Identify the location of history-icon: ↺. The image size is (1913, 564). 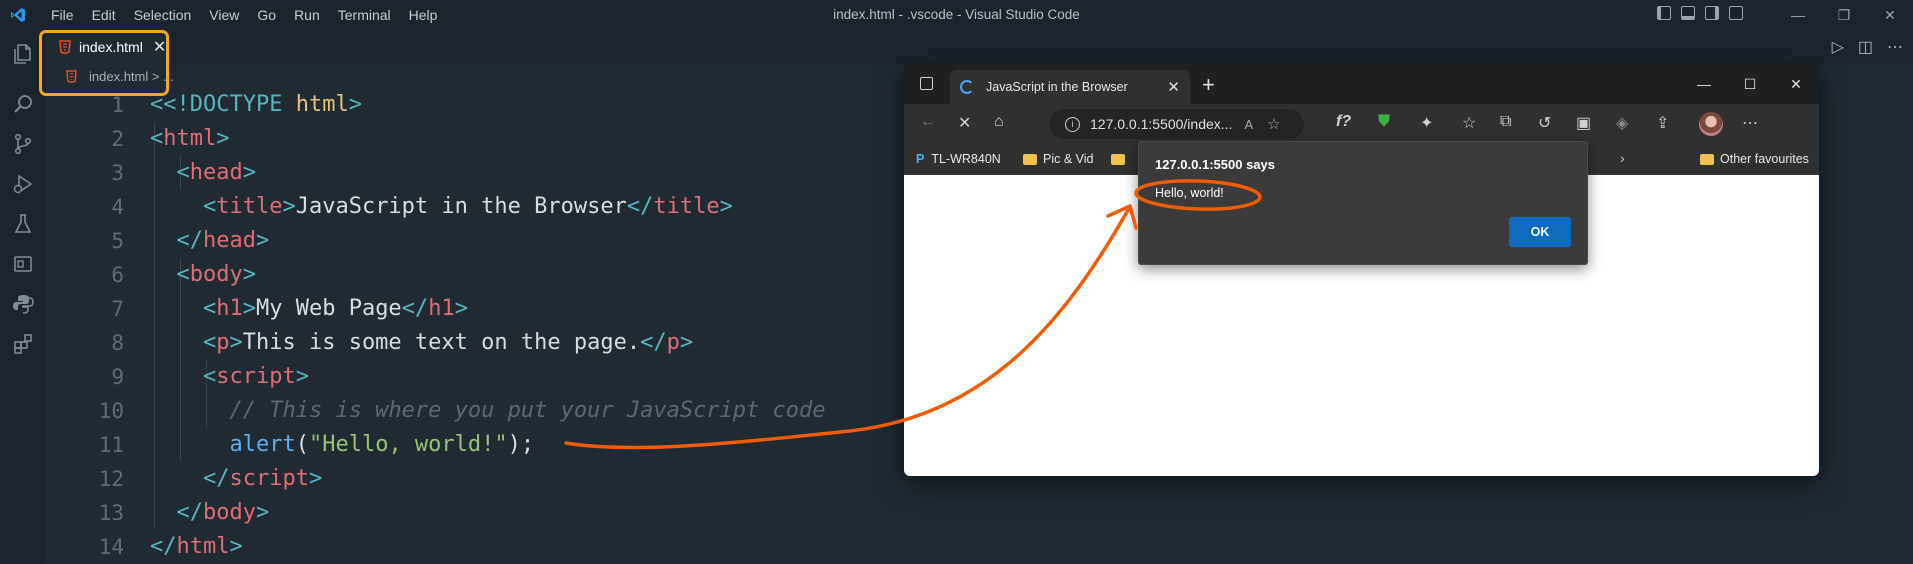
(1544, 123).